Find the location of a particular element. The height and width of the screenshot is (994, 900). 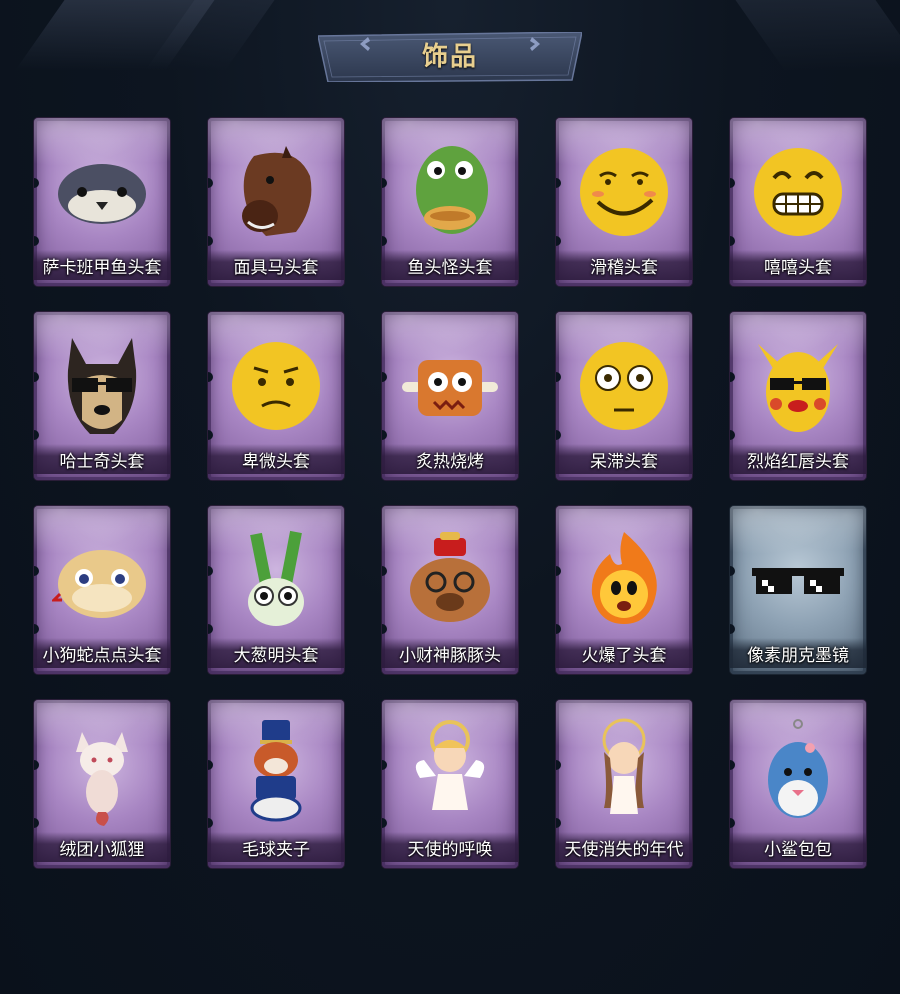

accessory-name: 卑微头套 is located at coordinates (276, 462).